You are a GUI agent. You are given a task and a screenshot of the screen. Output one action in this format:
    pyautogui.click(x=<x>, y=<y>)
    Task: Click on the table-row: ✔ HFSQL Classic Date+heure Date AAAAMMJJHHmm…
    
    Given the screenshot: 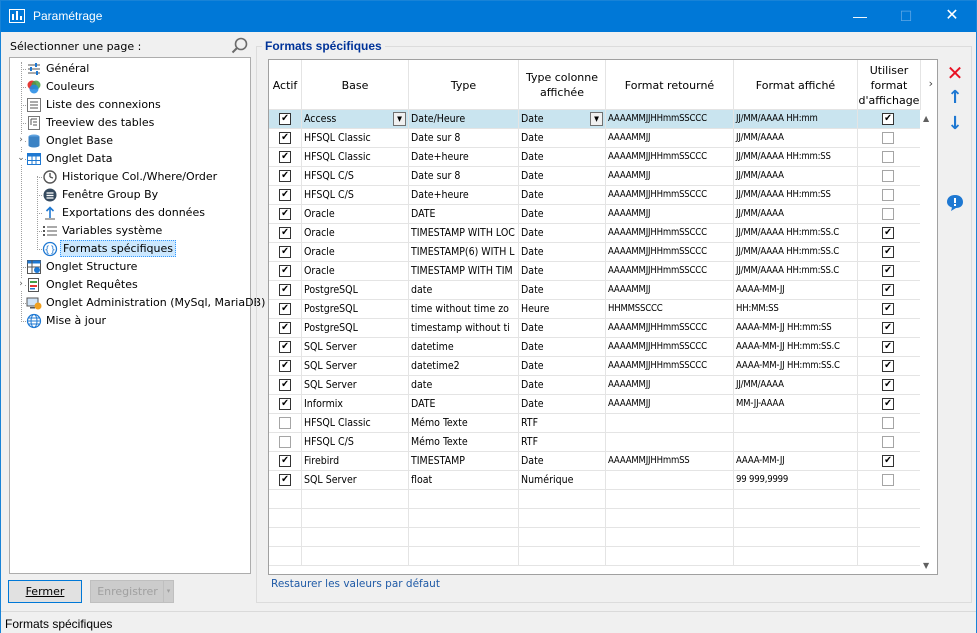 What is the action you would take?
    pyautogui.click(x=595, y=157)
    